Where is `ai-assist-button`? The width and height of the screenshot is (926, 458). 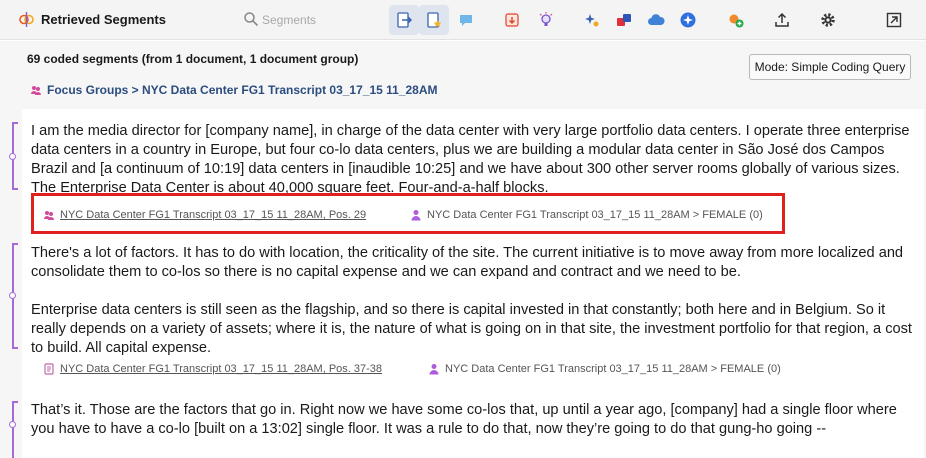 ai-assist-button is located at coordinates (688, 20).